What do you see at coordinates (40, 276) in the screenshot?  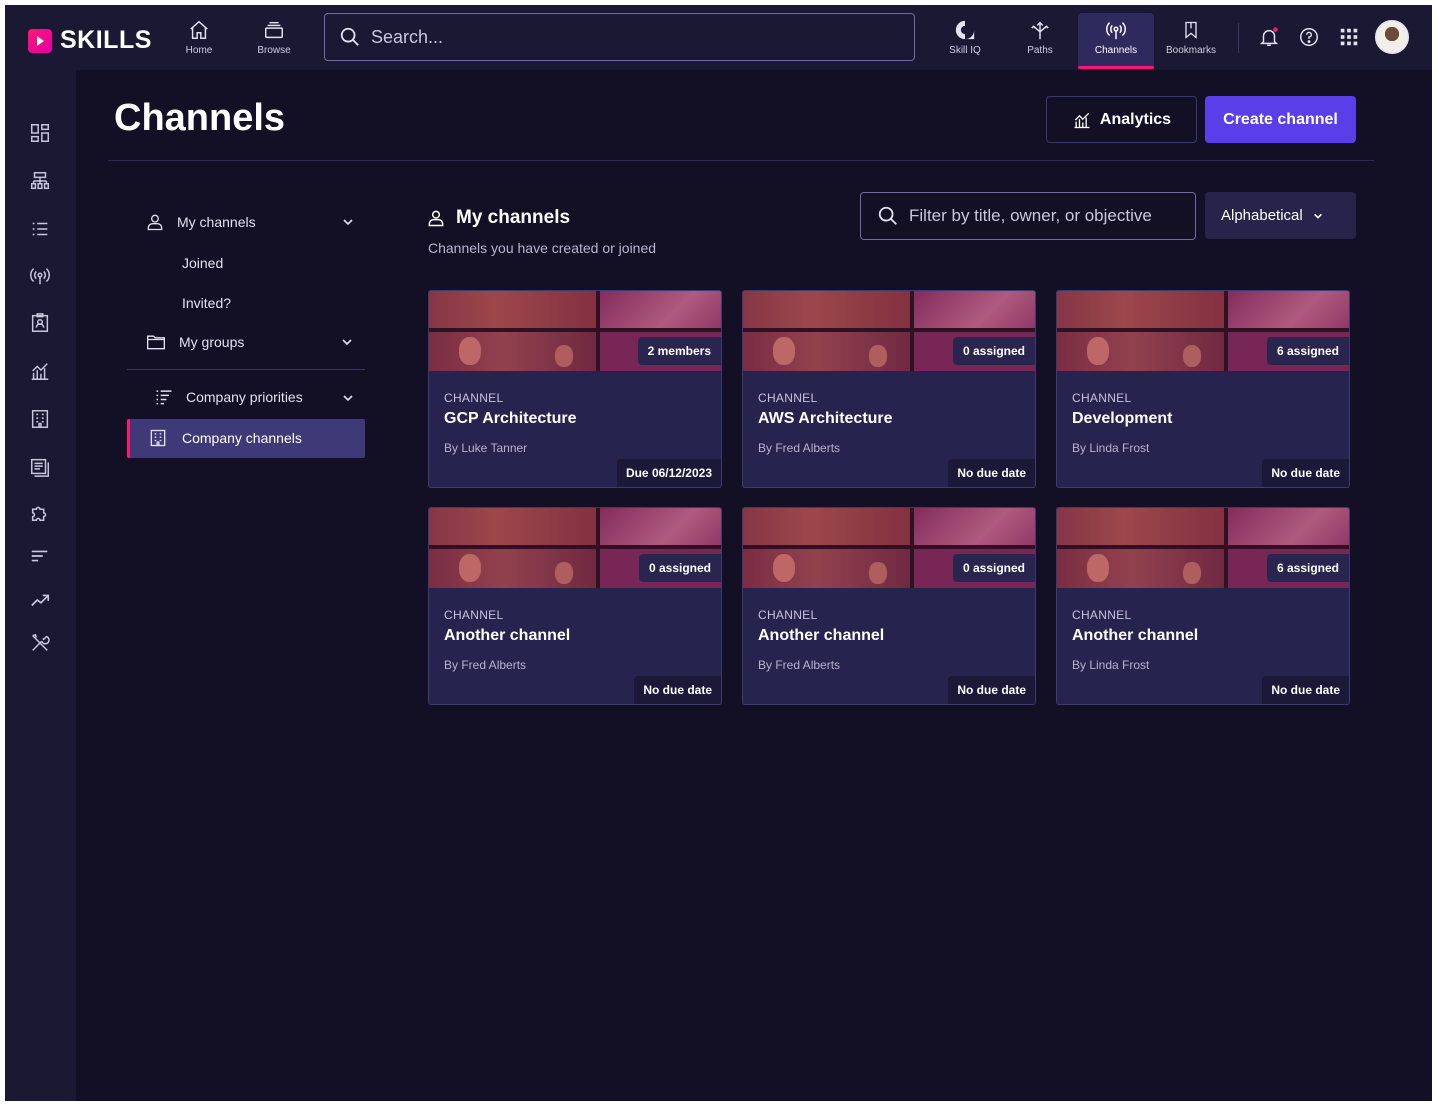 I see `broadcast-icon` at bounding box center [40, 276].